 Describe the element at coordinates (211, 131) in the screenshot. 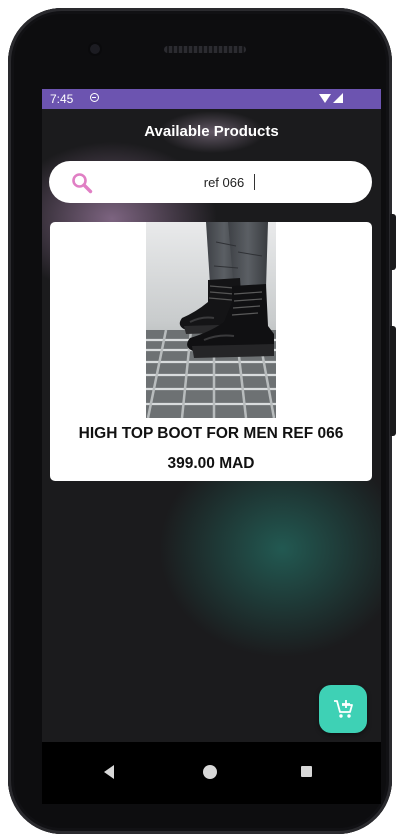

I see `page-title: Available Products` at that location.